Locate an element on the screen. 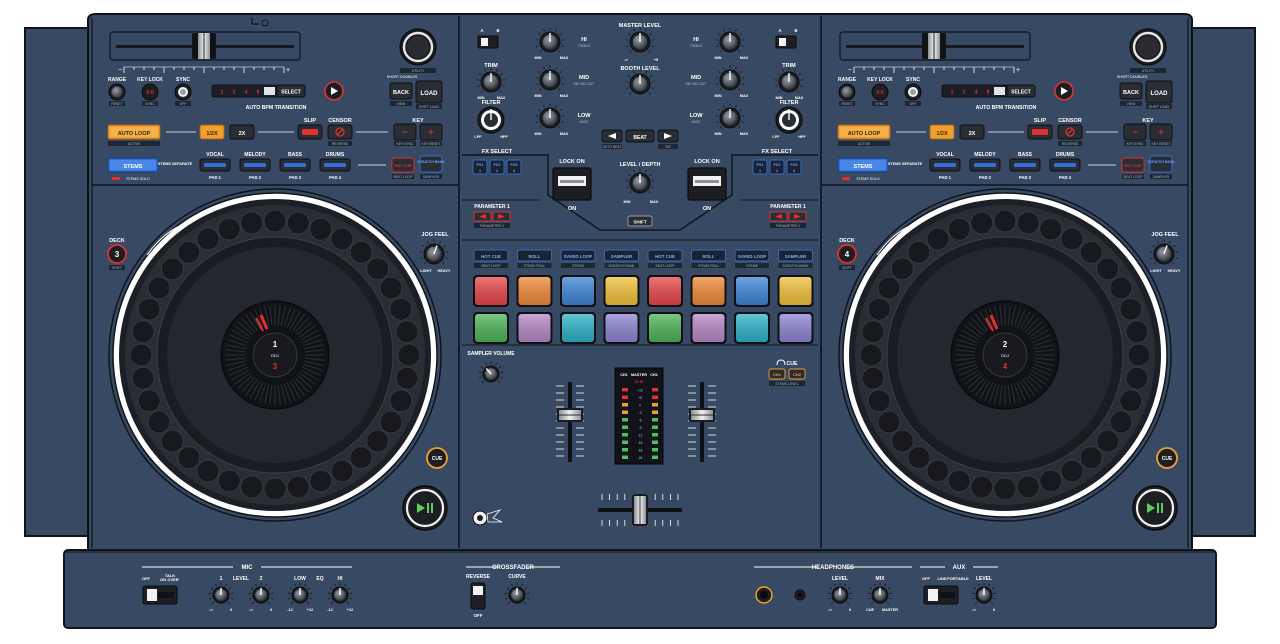  crossfader-reverse-switch is located at coordinates (478, 596).